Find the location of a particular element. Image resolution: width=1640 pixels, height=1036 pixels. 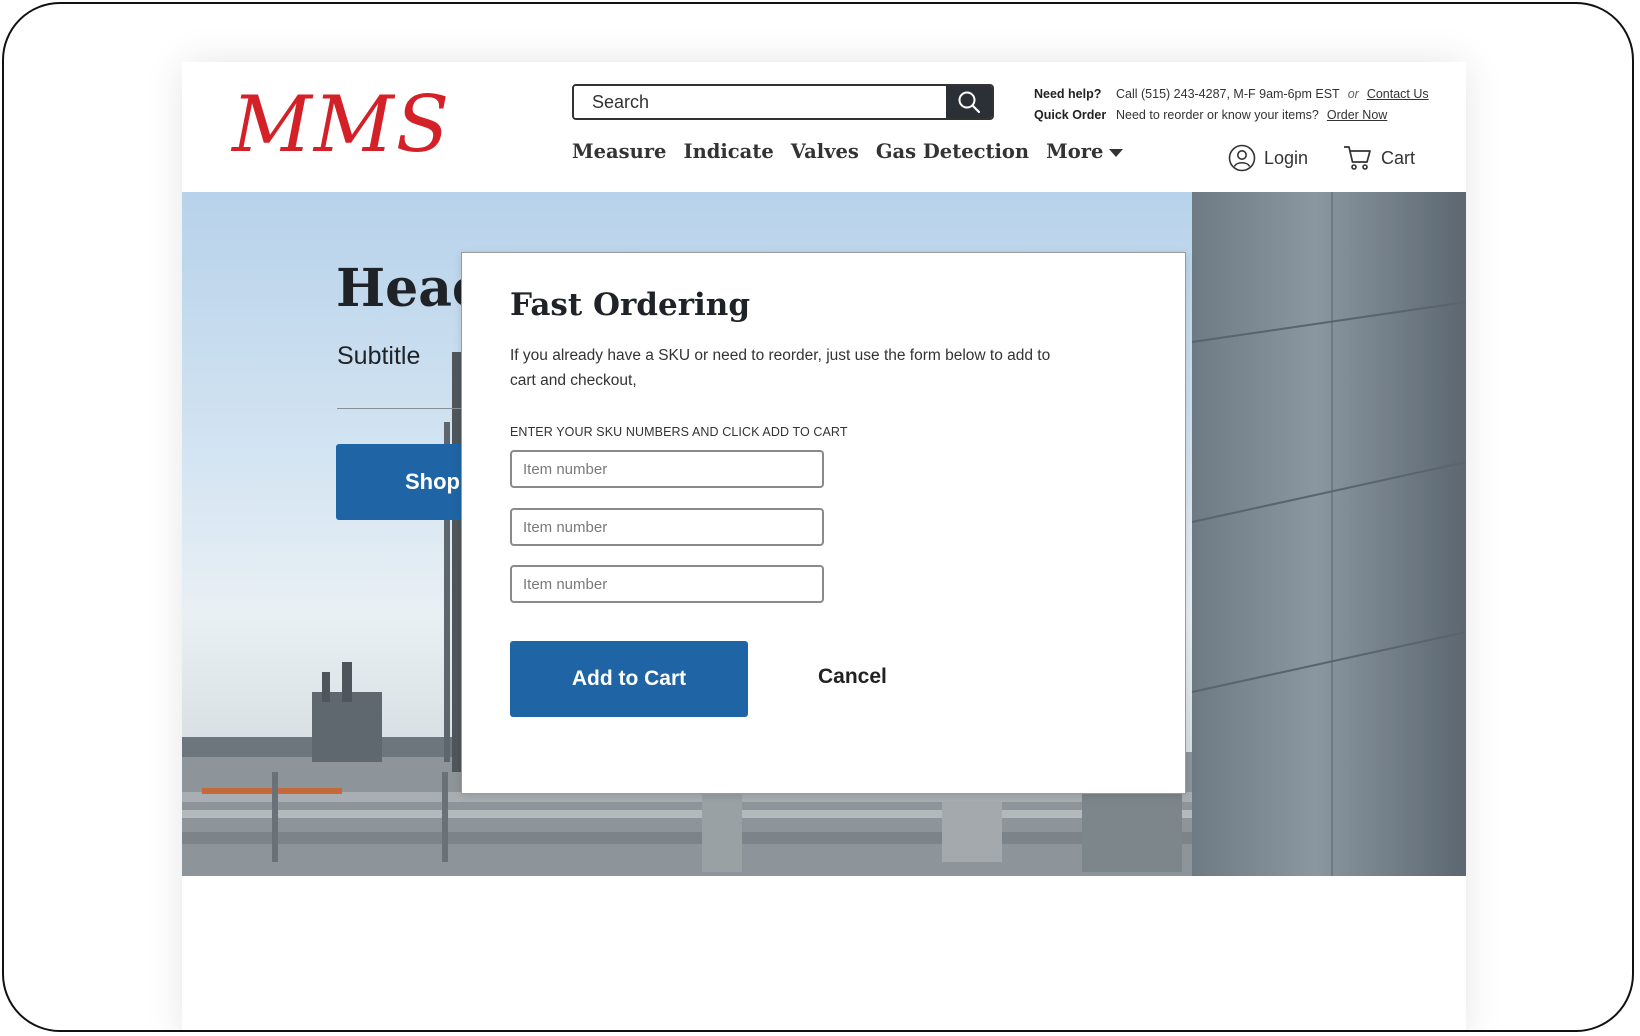

nav-item-more: More is located at coordinates (1085, 151).